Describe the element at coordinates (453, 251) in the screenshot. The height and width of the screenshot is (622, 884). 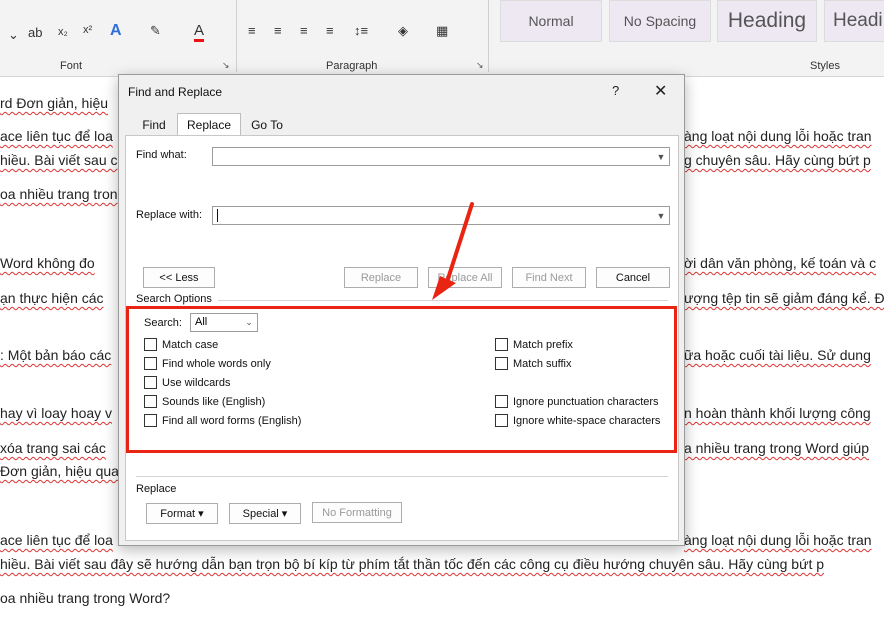
I see `annotation-arrow` at that location.